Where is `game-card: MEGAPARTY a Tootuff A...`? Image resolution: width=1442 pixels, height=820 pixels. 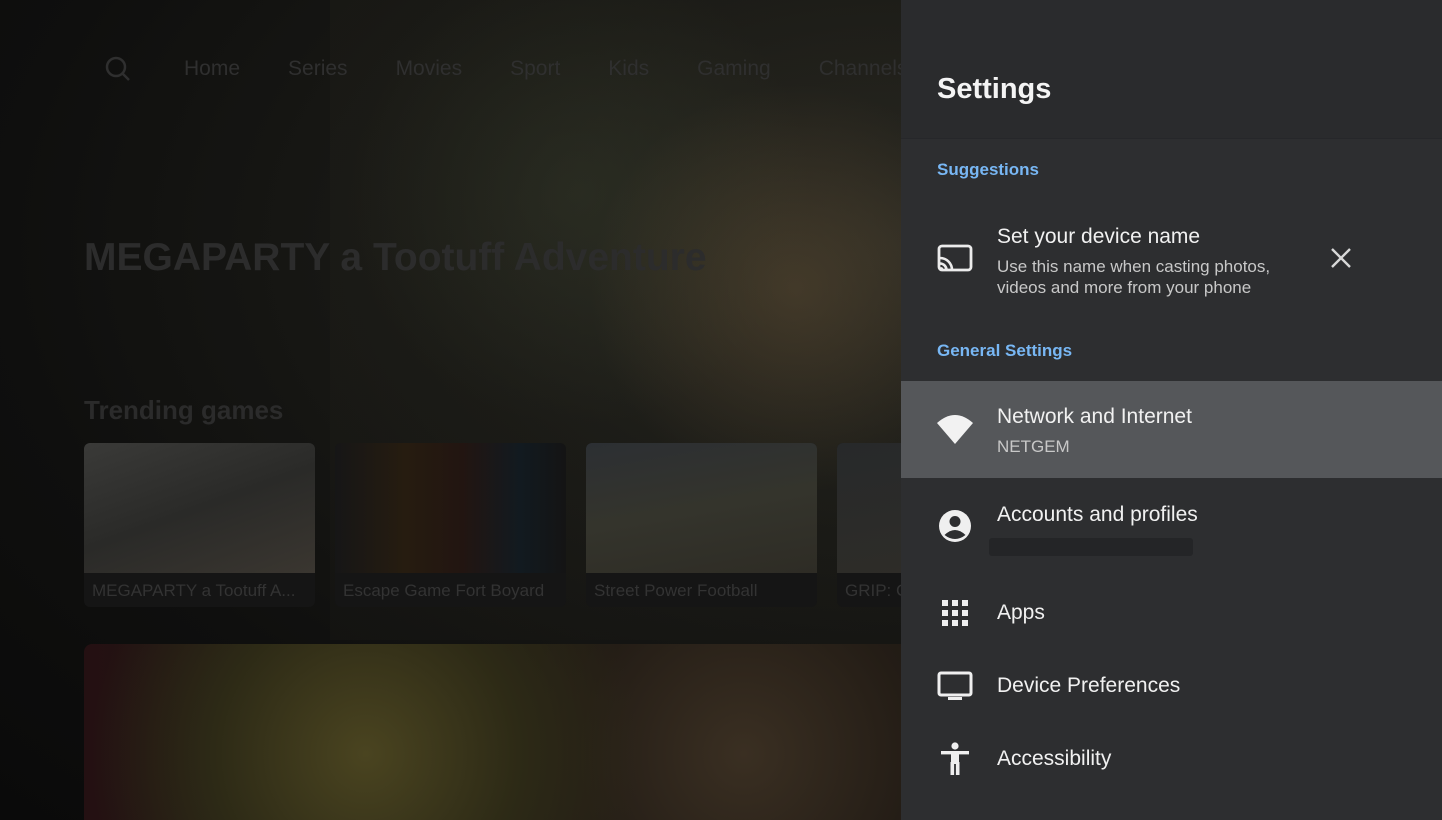 game-card: MEGAPARTY a Tootuff A... is located at coordinates (199, 525).